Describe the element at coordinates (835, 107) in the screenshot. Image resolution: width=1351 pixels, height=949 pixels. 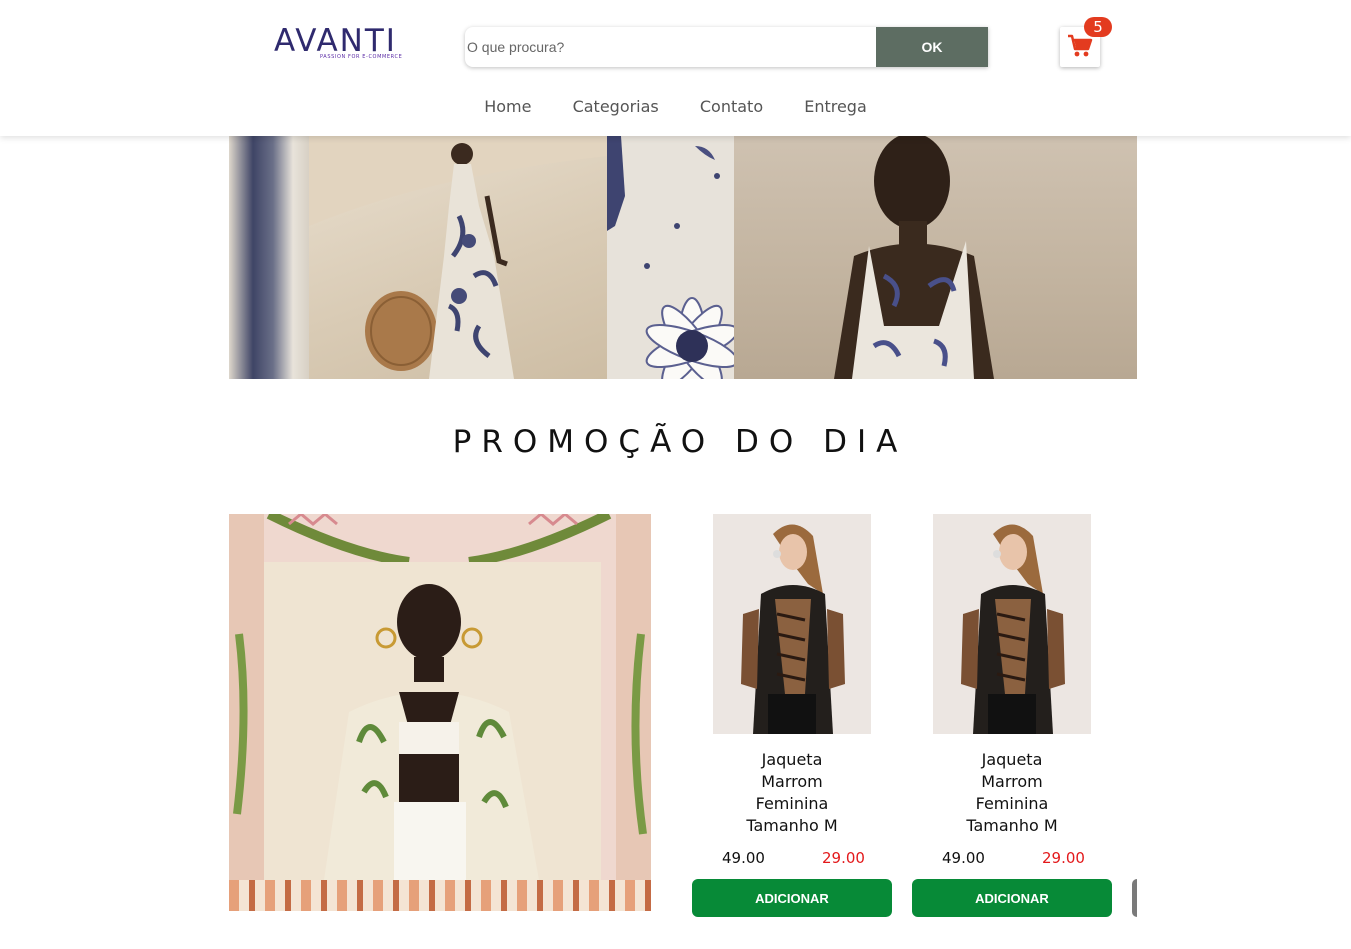
I see `nav-item-entrega: Entrega` at that location.